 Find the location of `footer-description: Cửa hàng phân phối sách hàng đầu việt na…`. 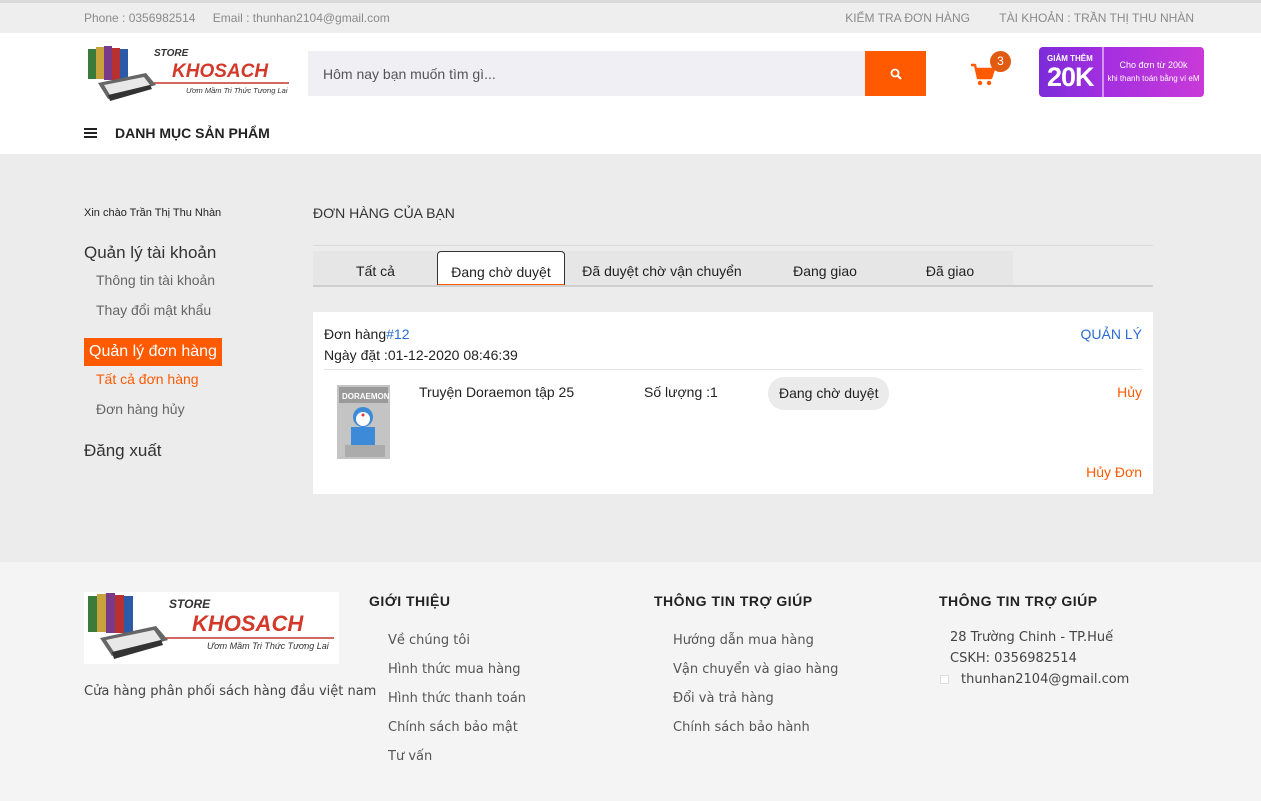

footer-description: Cửa hàng phân phối sách hàng đầu việt na… is located at coordinates (230, 691).